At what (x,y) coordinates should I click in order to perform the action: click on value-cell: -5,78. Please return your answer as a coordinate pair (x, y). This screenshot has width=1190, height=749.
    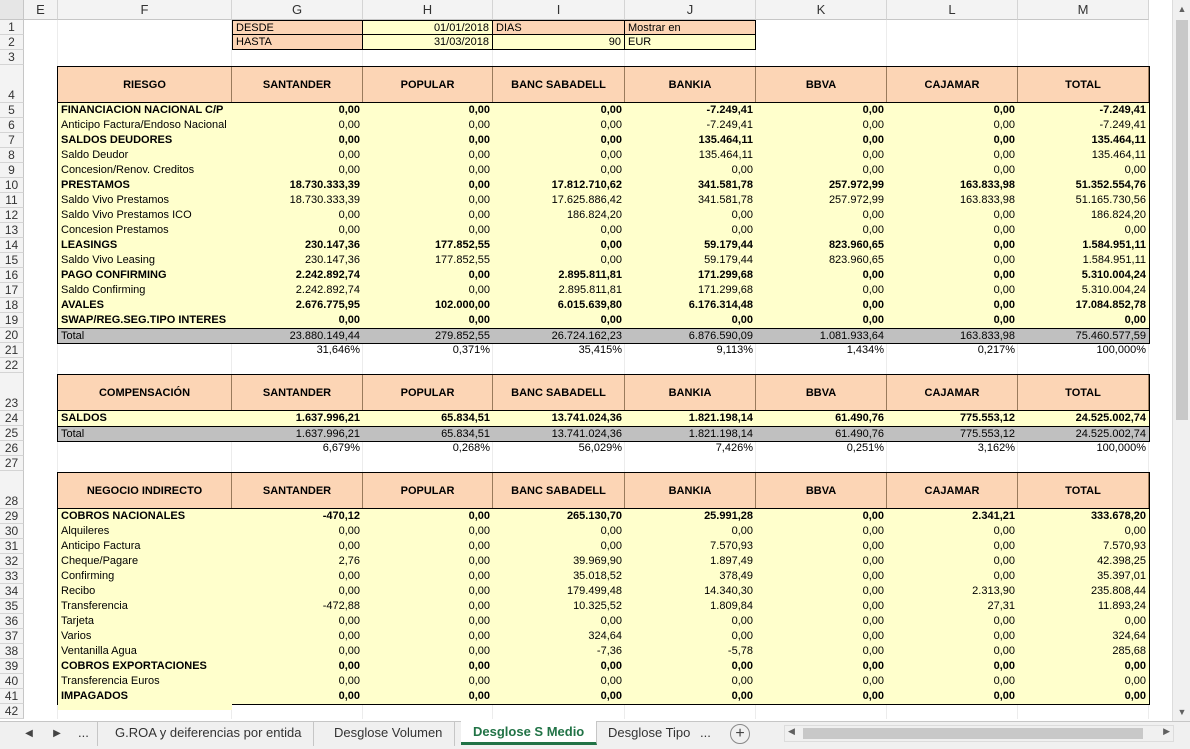
    Looking at the image, I should click on (690, 651).